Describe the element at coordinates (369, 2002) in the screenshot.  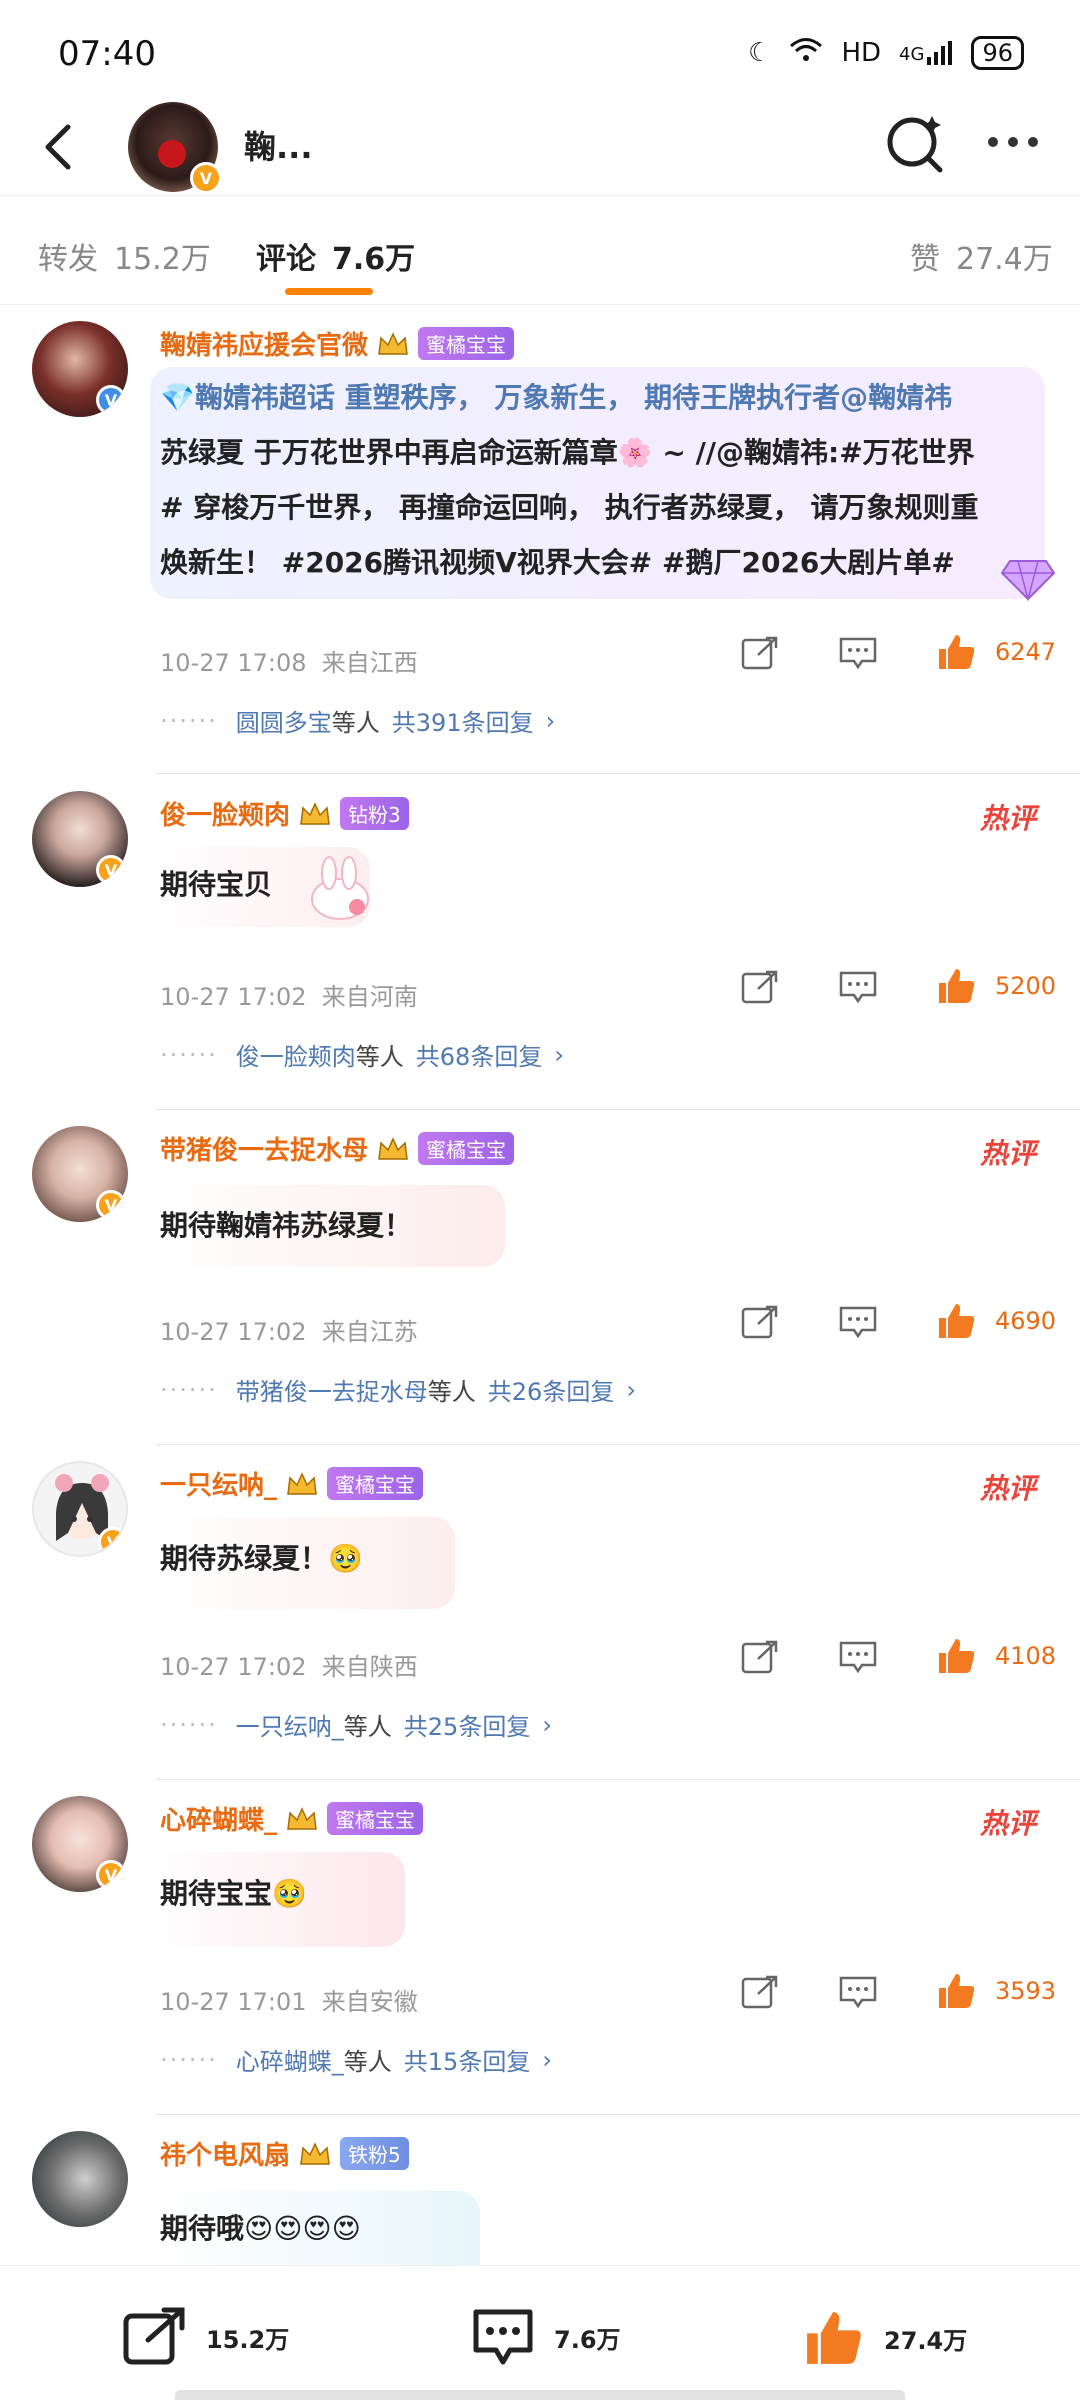
I see `comment-location: 来自安徽` at that location.